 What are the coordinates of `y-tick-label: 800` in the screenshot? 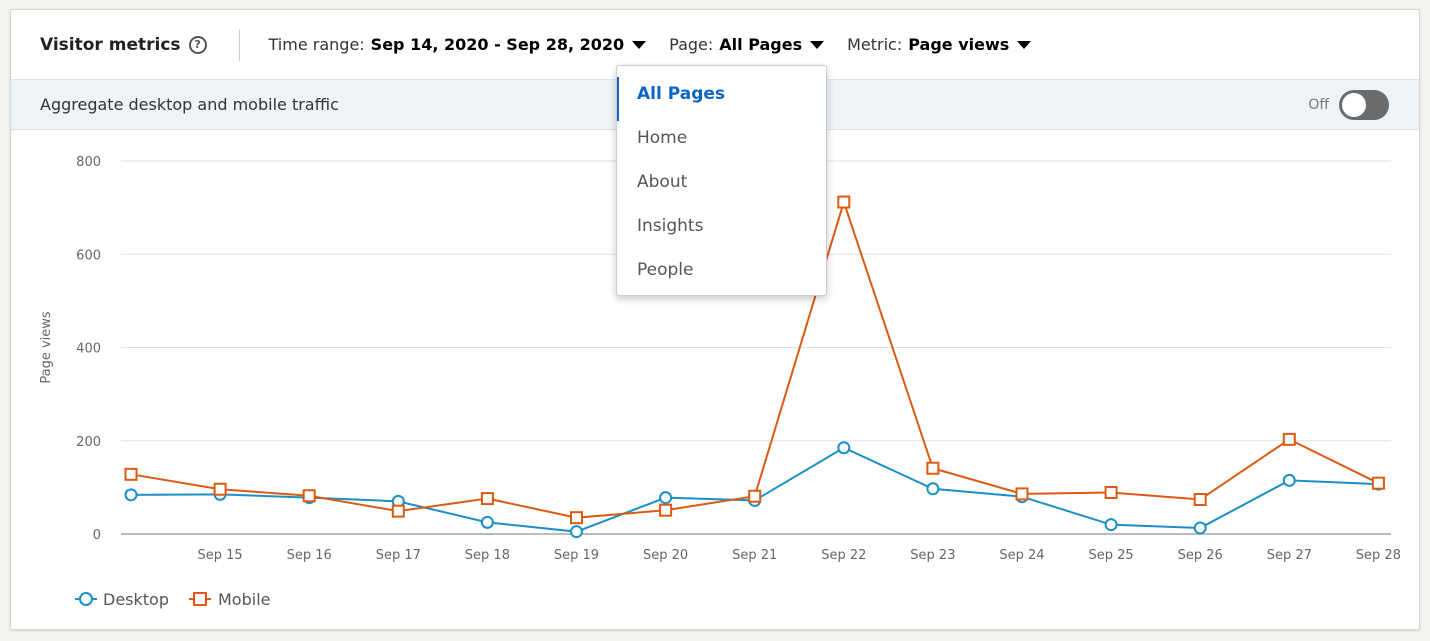 It's located at (88, 162).